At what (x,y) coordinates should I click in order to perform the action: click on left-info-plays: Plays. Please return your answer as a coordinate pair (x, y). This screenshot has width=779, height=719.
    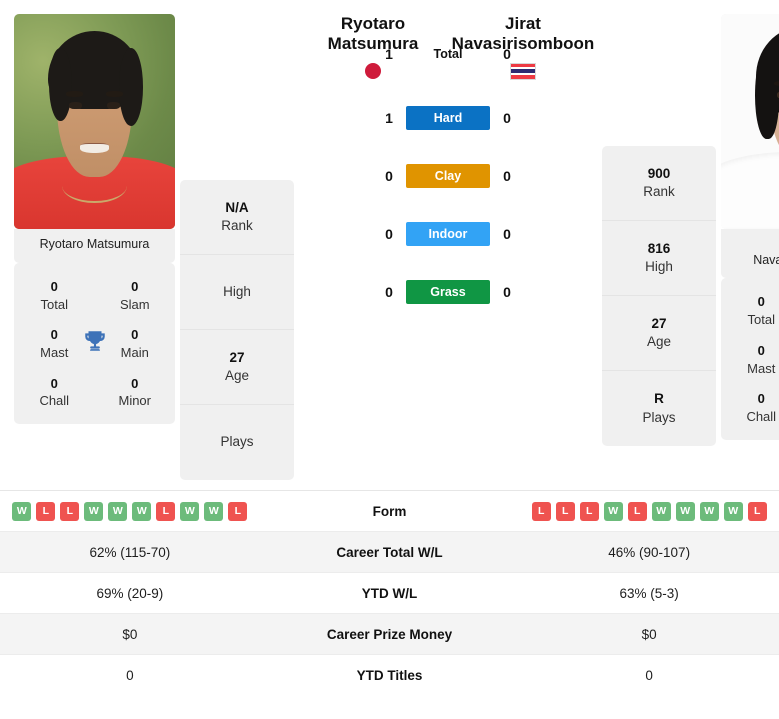
    Looking at the image, I should click on (237, 442).